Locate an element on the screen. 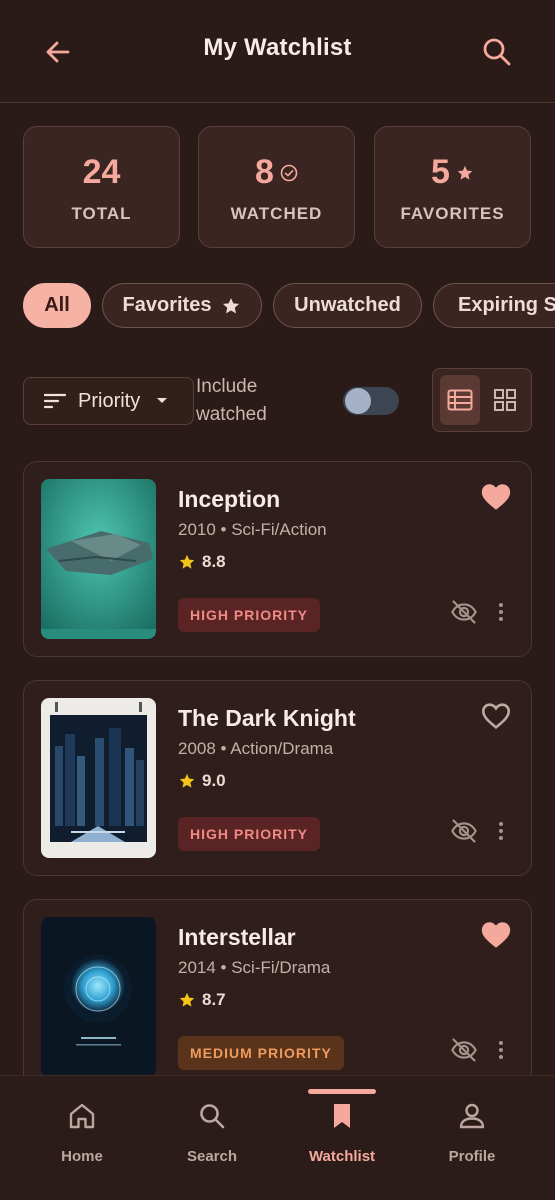 This screenshot has width=555, height=1200. dropdown-arrow-icon is located at coordinates (162, 400).